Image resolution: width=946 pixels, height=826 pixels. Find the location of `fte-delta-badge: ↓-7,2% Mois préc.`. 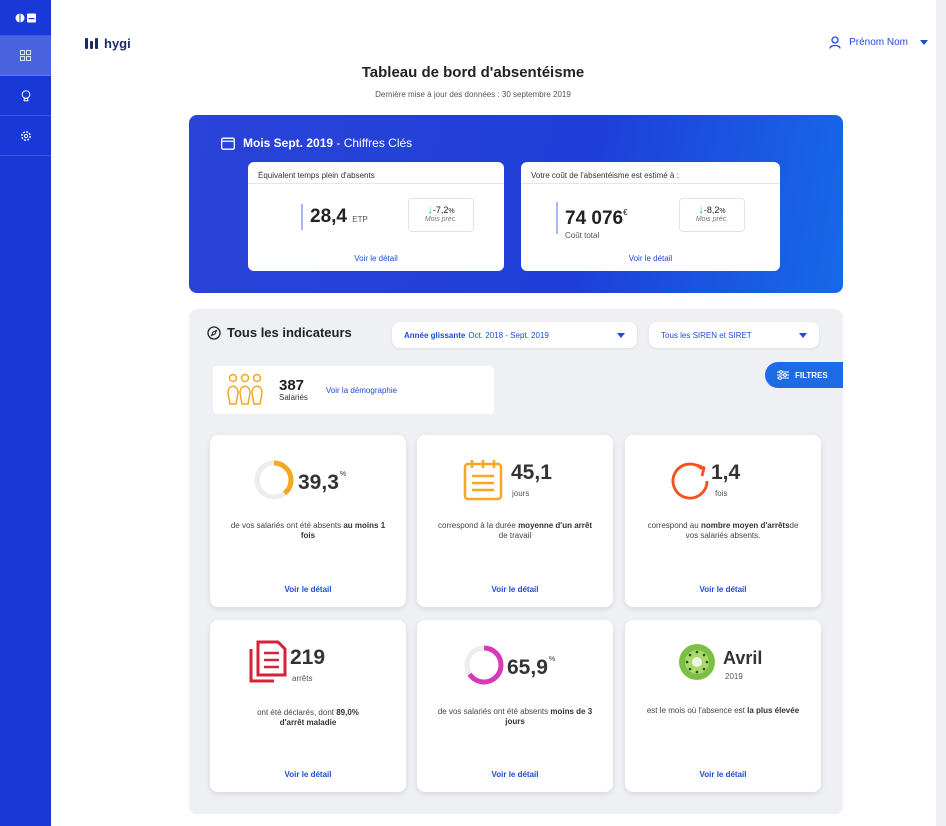

fte-delta-badge: ↓-7,2% Mois préc. is located at coordinates (441, 215).